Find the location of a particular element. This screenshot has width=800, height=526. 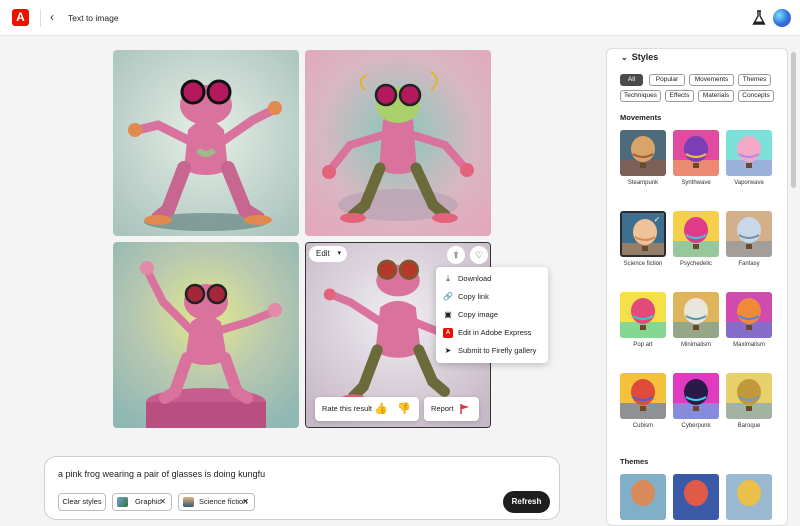

styles-panel-header: ⌄ Styles is located at coordinates (639, 57).